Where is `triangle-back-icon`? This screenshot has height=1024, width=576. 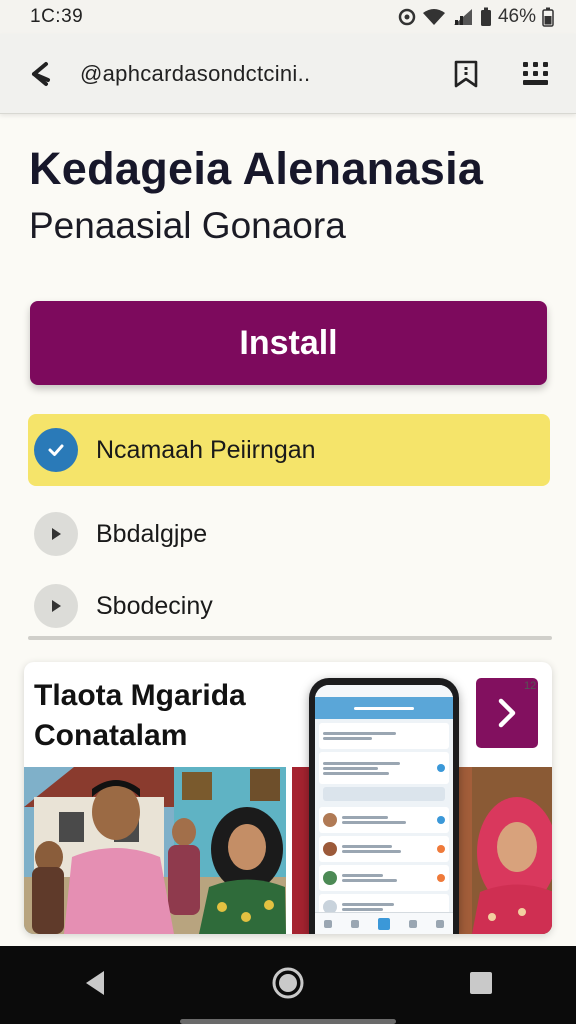 triangle-back-icon is located at coordinates (95, 982).